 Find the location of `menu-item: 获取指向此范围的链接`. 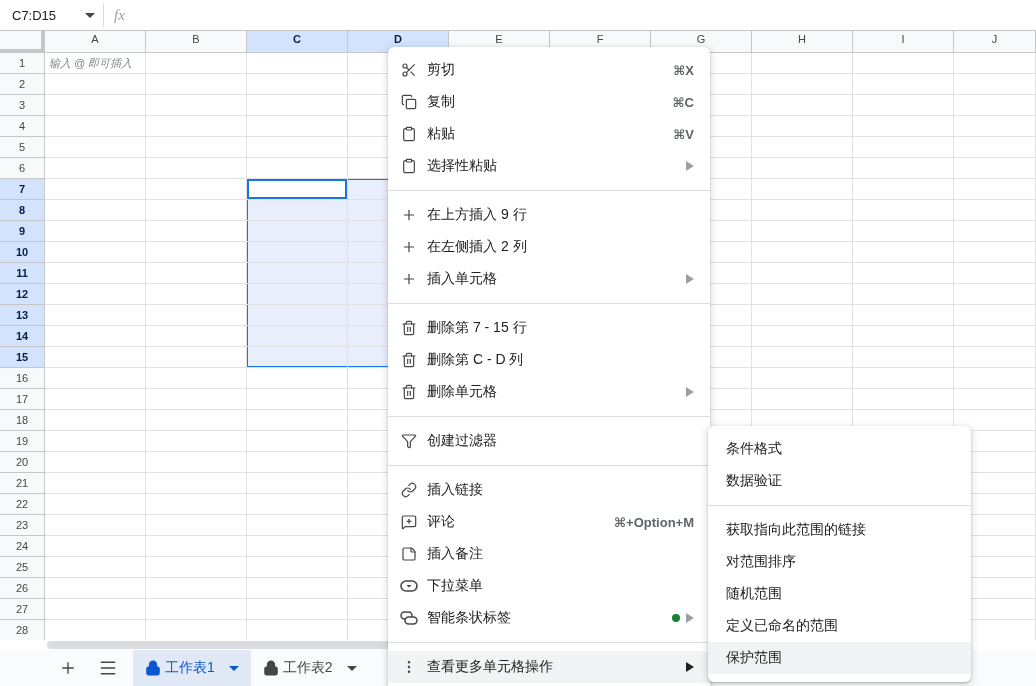

menu-item: 获取指向此范围的链接 is located at coordinates (839, 530).